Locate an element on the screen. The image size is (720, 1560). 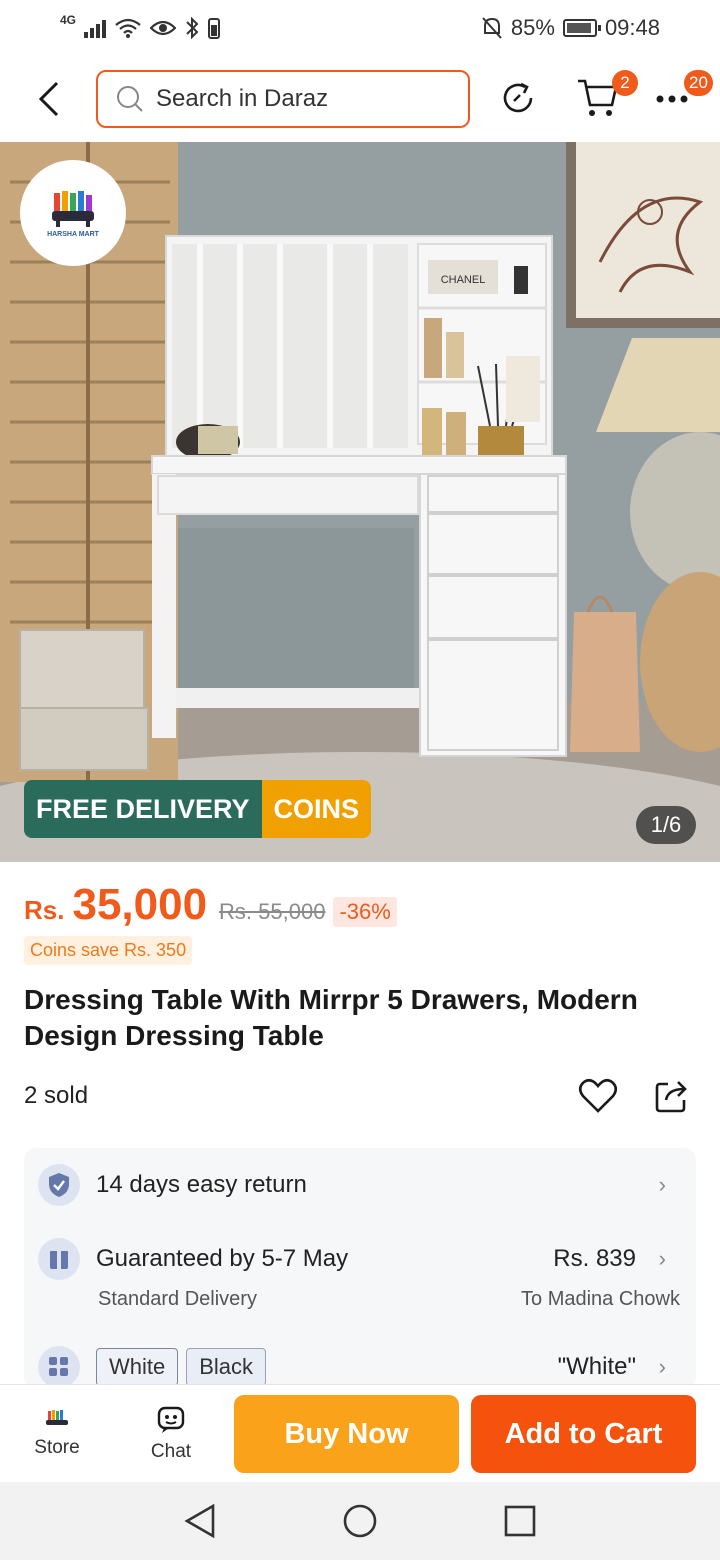
vibrate-battery-icon is located at coordinates (214, 28).